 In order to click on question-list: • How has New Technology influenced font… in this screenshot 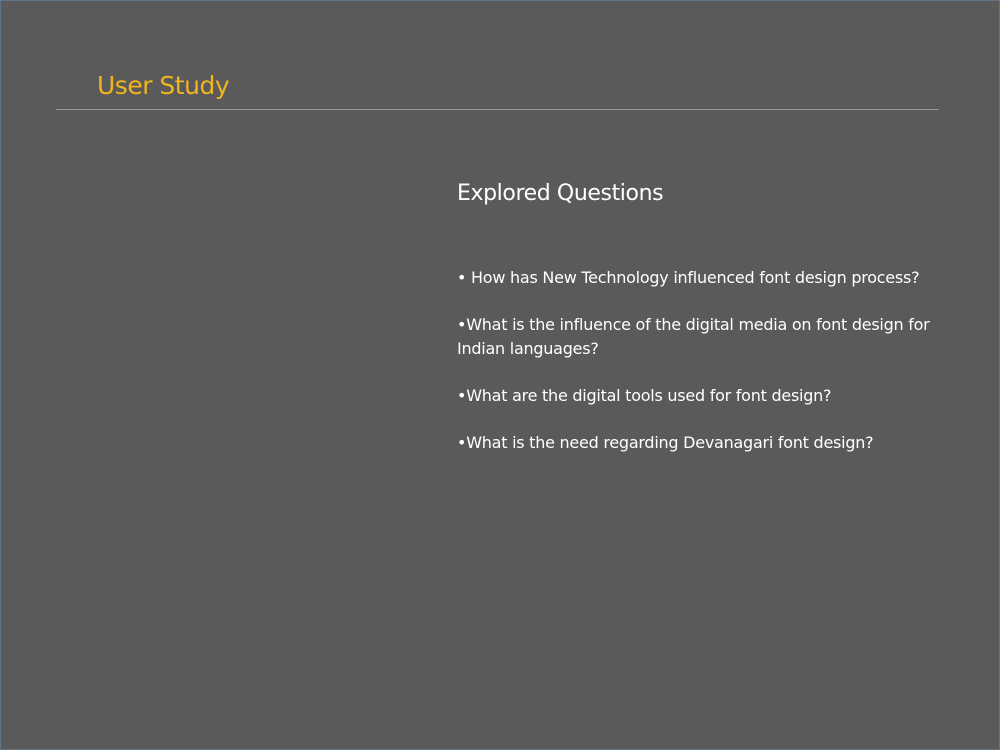, I will do `click(701, 372)`.